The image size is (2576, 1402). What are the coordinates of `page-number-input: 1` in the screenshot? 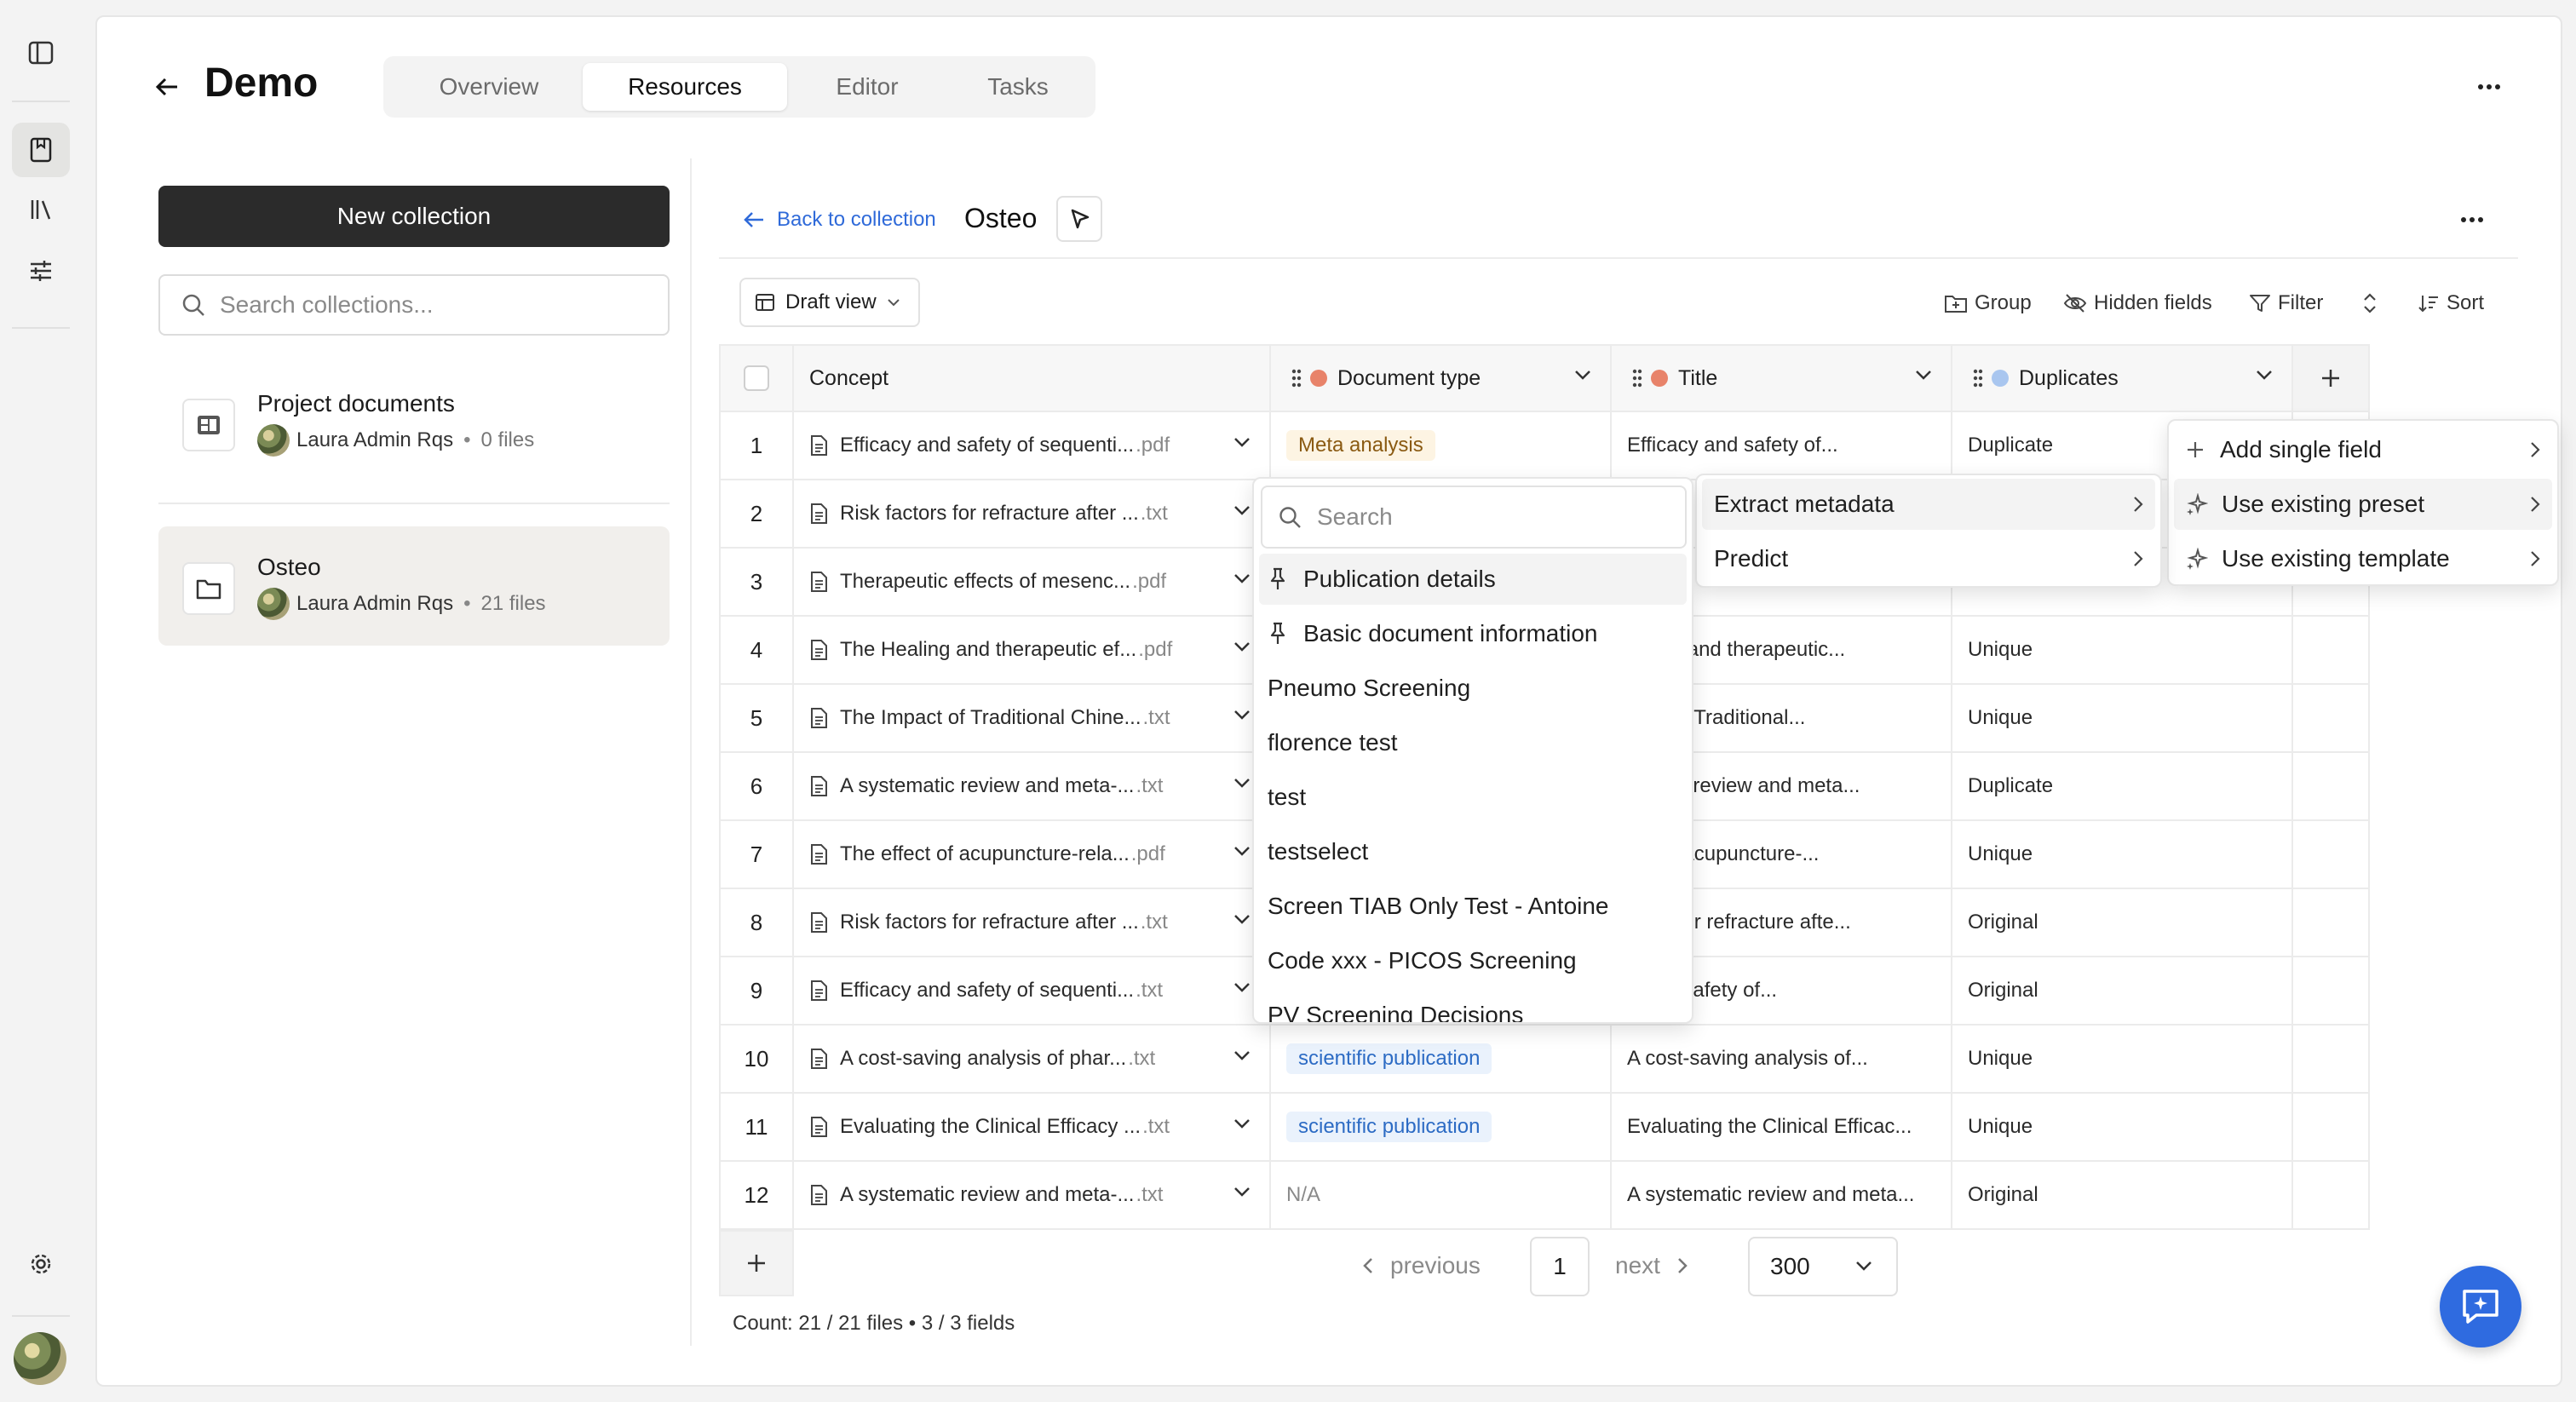 It's located at (1560, 1266).